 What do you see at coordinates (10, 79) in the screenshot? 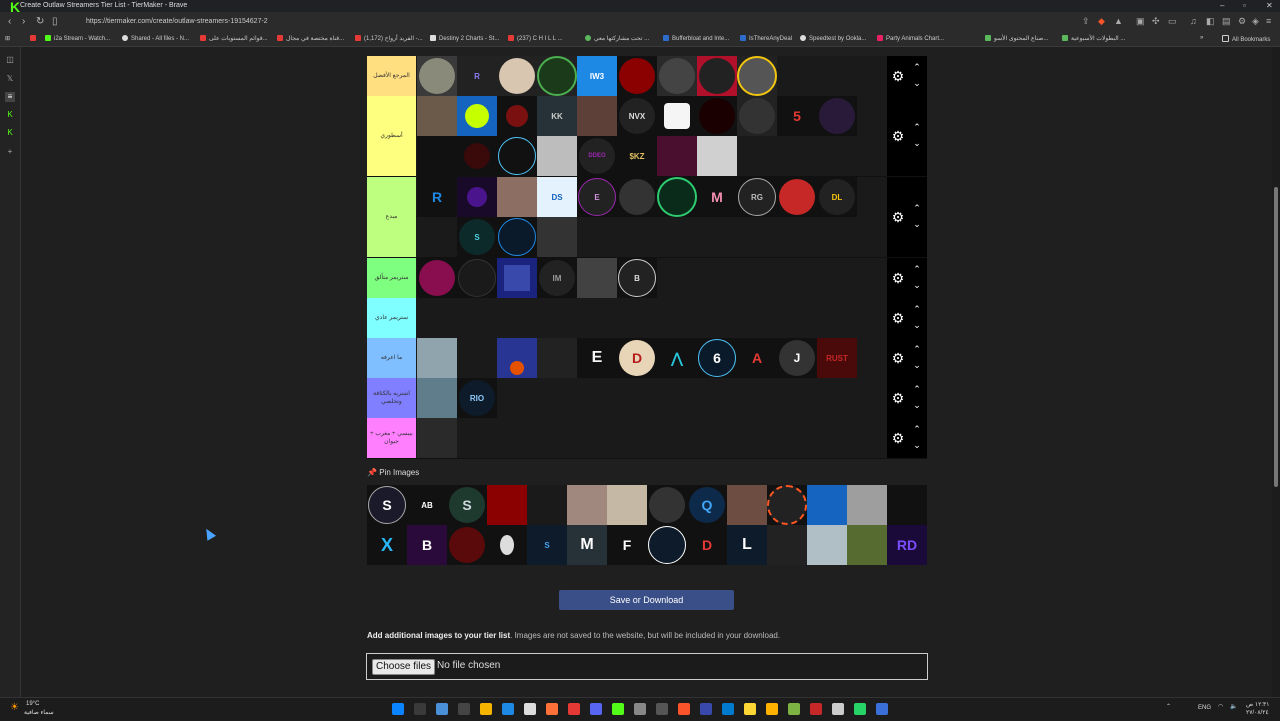
I see `x-icon: 𝕏` at bounding box center [10, 79].